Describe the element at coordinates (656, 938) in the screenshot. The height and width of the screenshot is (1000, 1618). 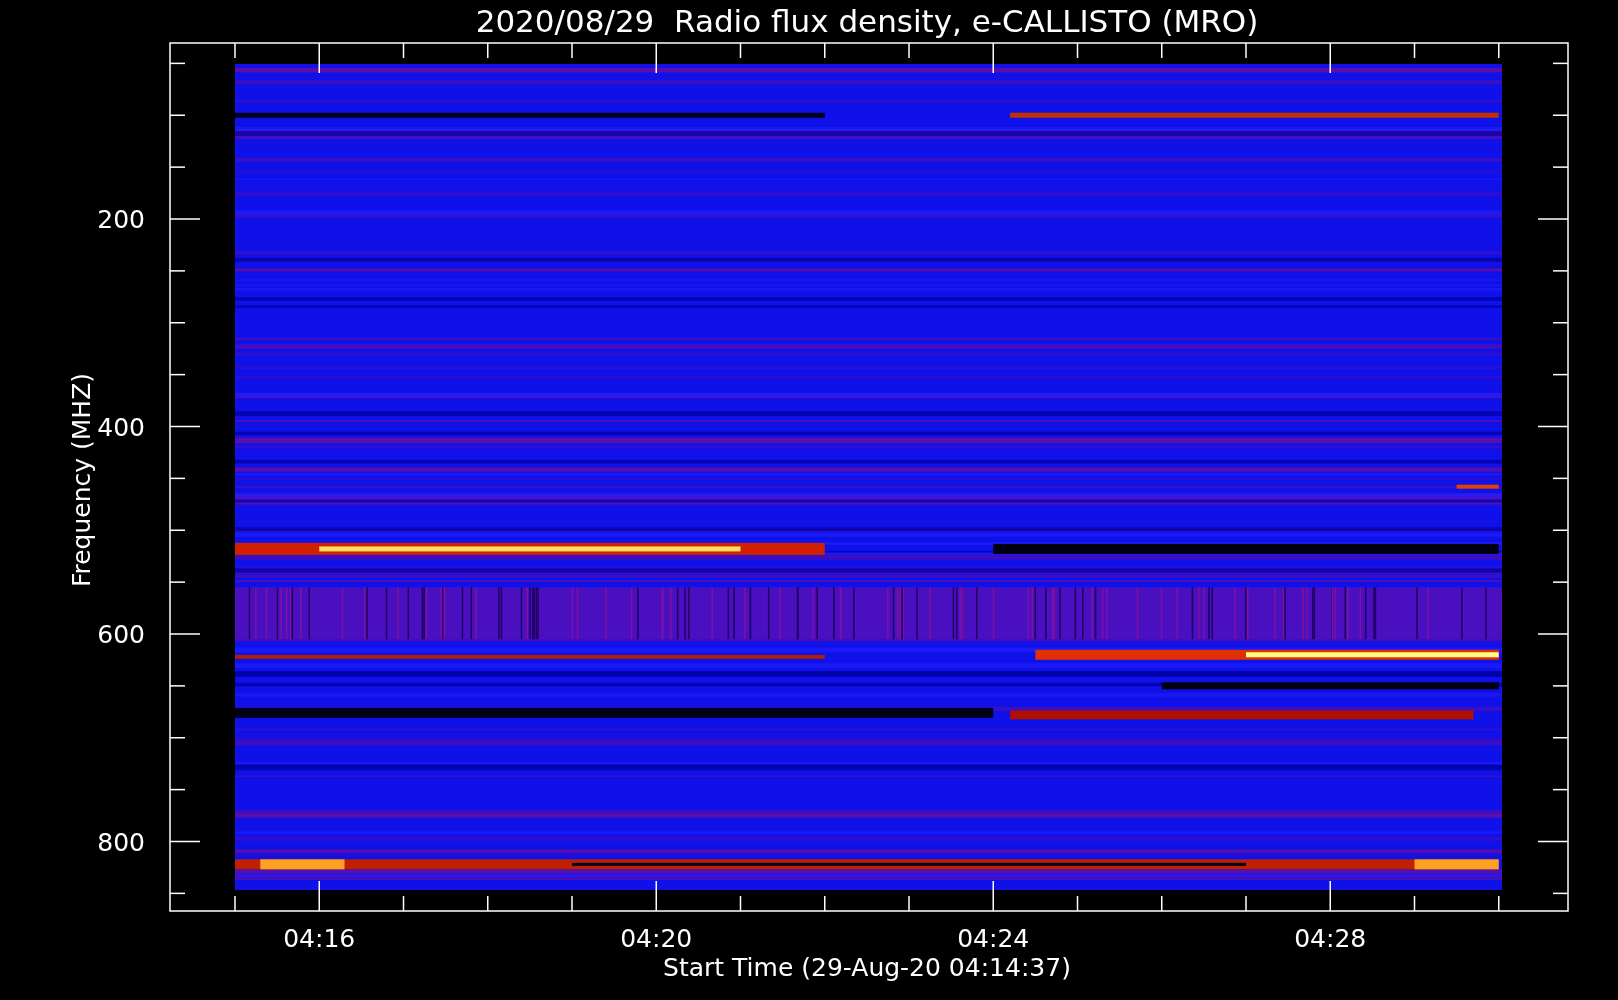
I see `x-tick-label: 04:20` at that location.